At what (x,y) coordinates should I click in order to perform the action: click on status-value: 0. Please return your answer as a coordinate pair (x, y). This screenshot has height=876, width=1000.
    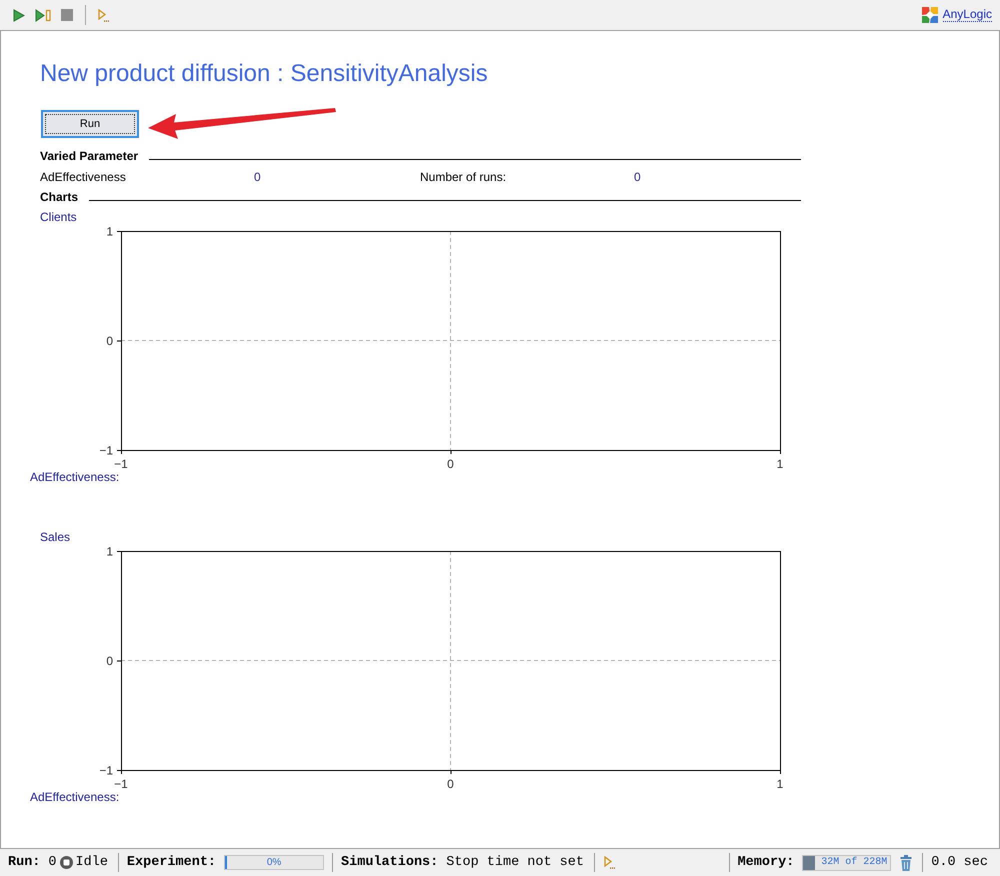
    Looking at the image, I should click on (52, 862).